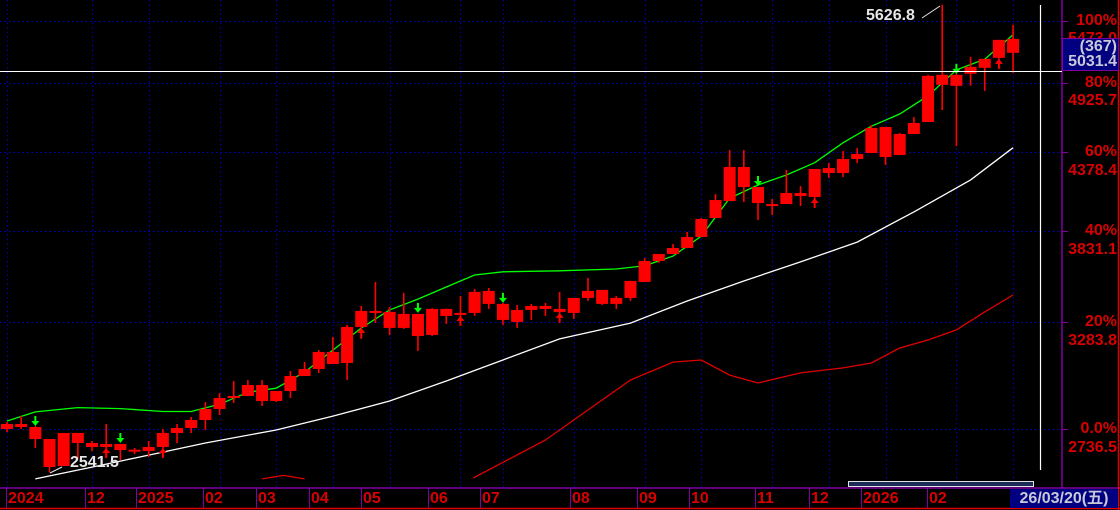  I want to click on y-tick-pct: 80%, so click(1100, 82).